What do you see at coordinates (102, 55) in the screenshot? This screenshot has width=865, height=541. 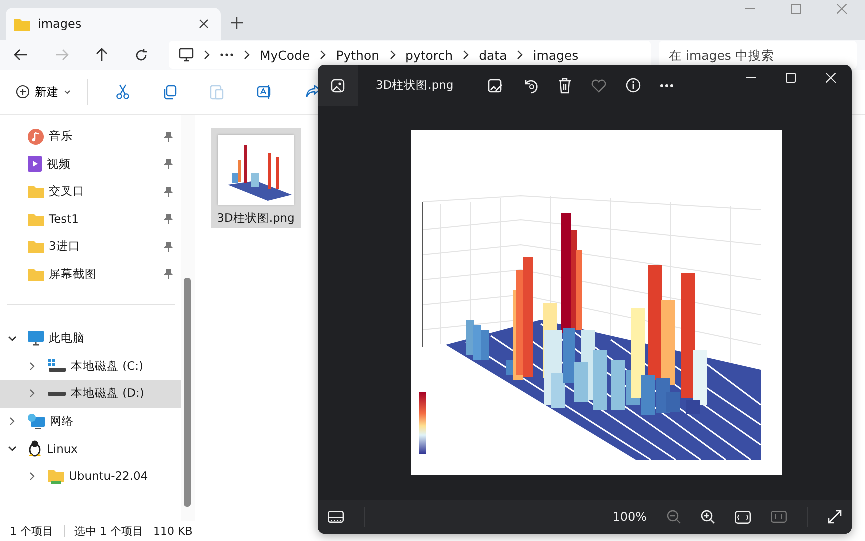 I see `up-arrow-icon` at bounding box center [102, 55].